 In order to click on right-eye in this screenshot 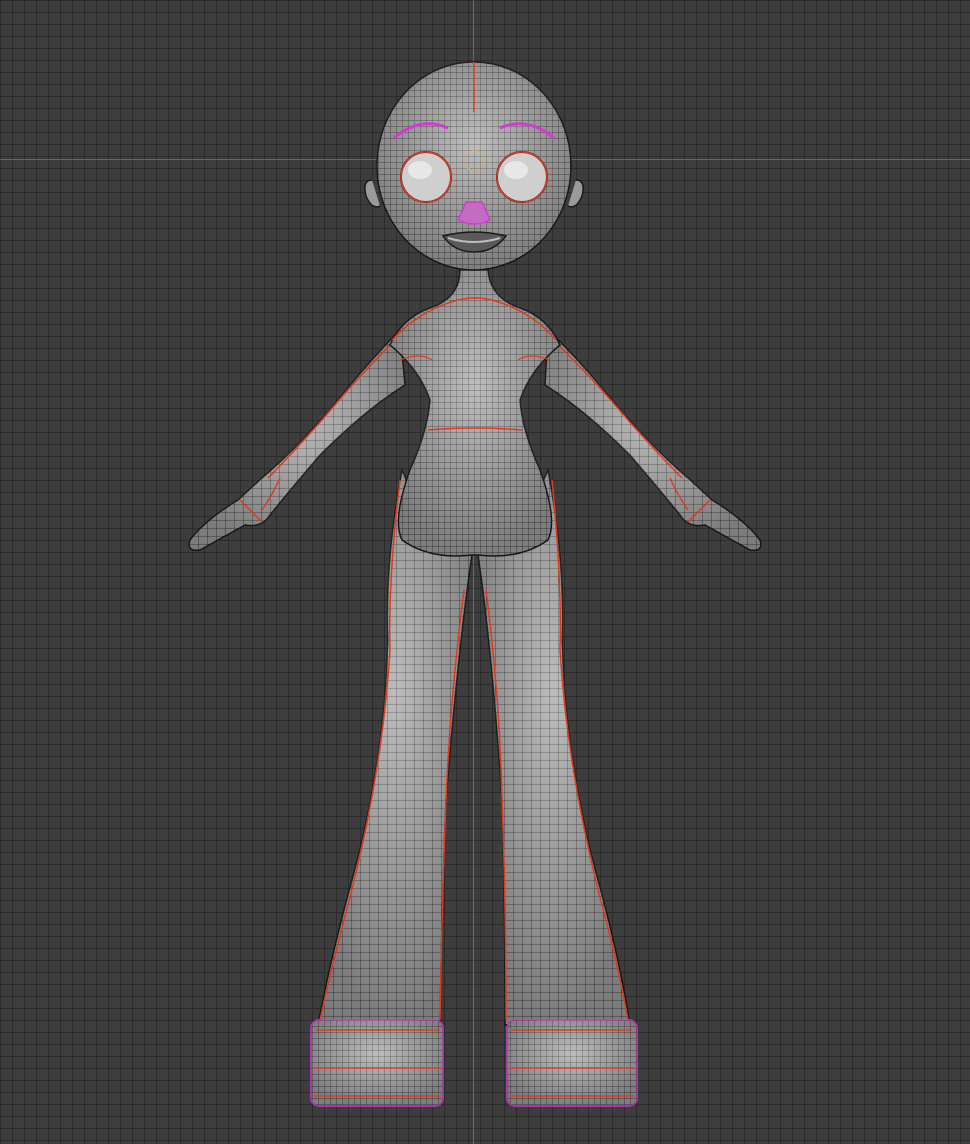, I will do `click(522, 177)`.